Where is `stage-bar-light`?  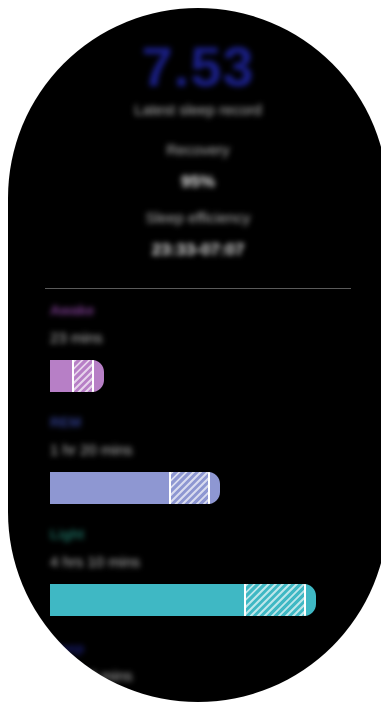 stage-bar-light is located at coordinates (183, 600).